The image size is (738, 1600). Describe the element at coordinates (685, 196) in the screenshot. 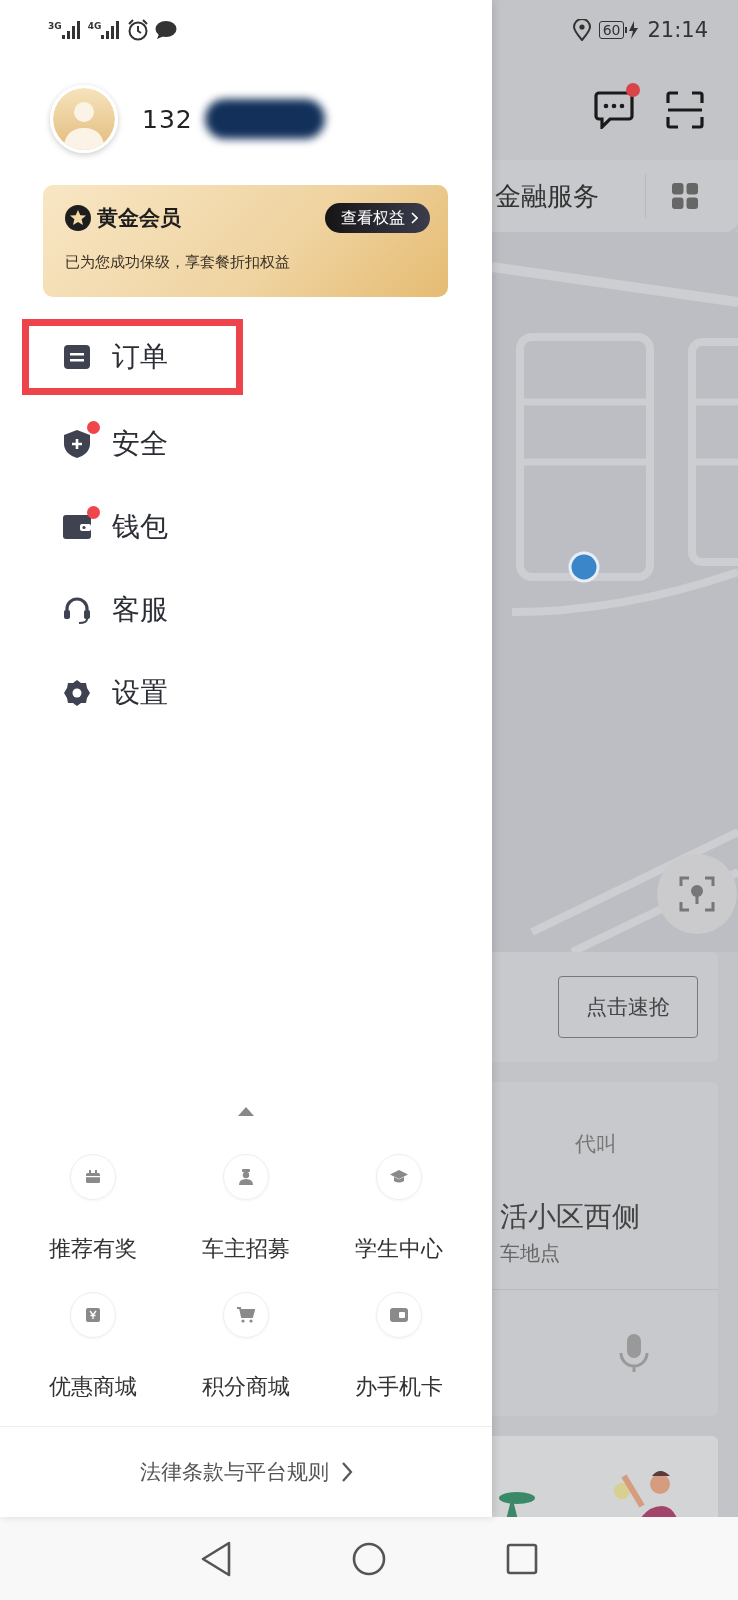

I see `grid-icon` at that location.